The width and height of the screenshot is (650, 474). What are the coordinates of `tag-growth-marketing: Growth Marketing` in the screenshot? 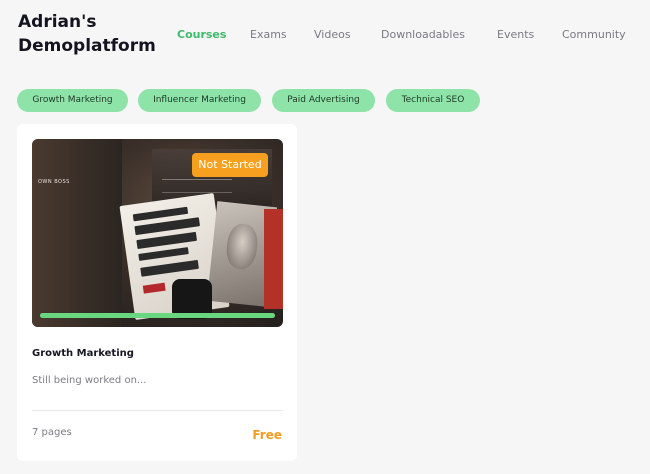 It's located at (72, 100).